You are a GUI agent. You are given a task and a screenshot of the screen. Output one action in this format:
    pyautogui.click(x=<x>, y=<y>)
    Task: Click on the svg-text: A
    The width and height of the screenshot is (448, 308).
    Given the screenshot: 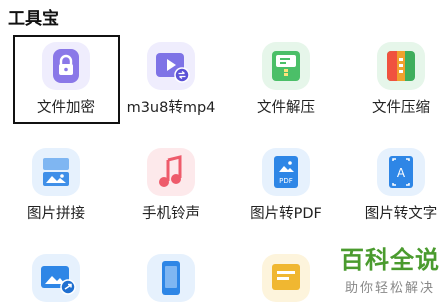 What is the action you would take?
    pyautogui.click(x=401, y=173)
    